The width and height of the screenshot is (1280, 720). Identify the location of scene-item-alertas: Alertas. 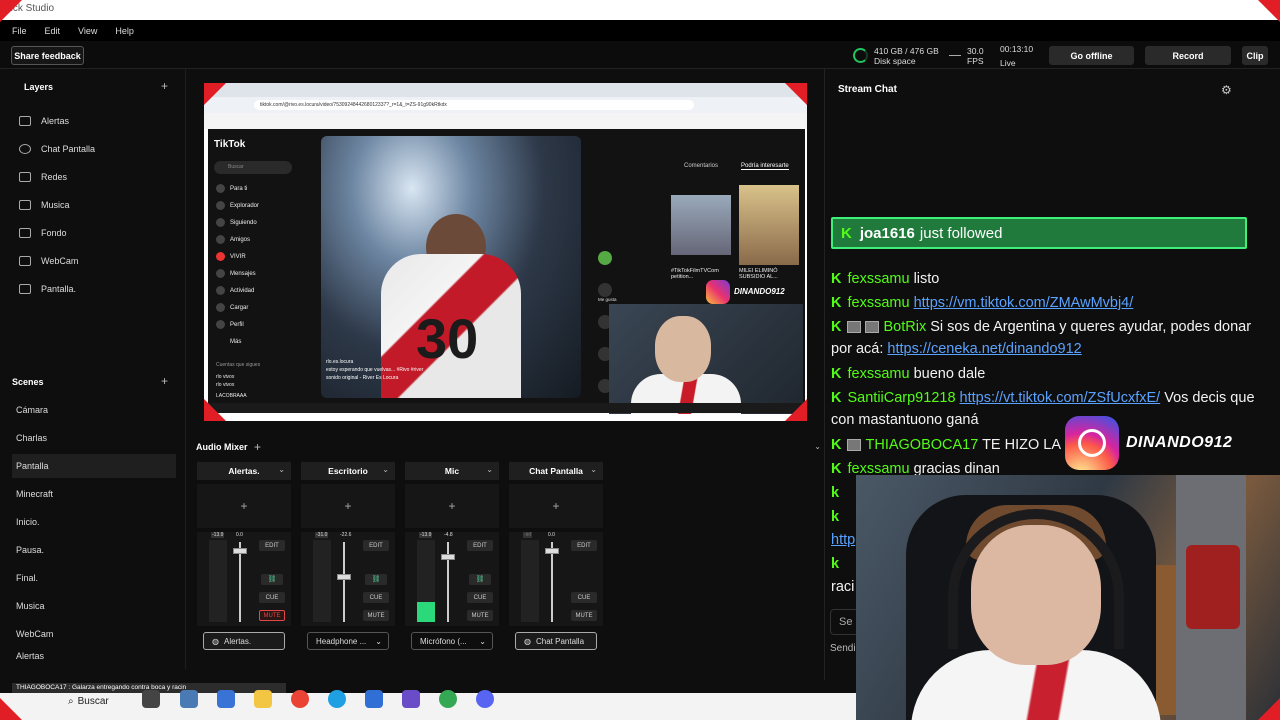
(94, 656).